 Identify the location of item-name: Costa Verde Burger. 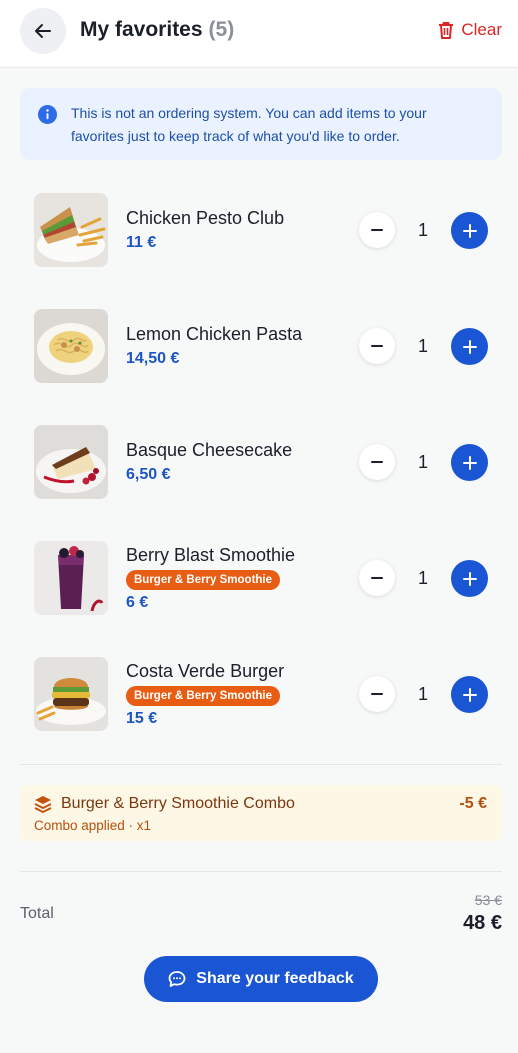
(205, 671).